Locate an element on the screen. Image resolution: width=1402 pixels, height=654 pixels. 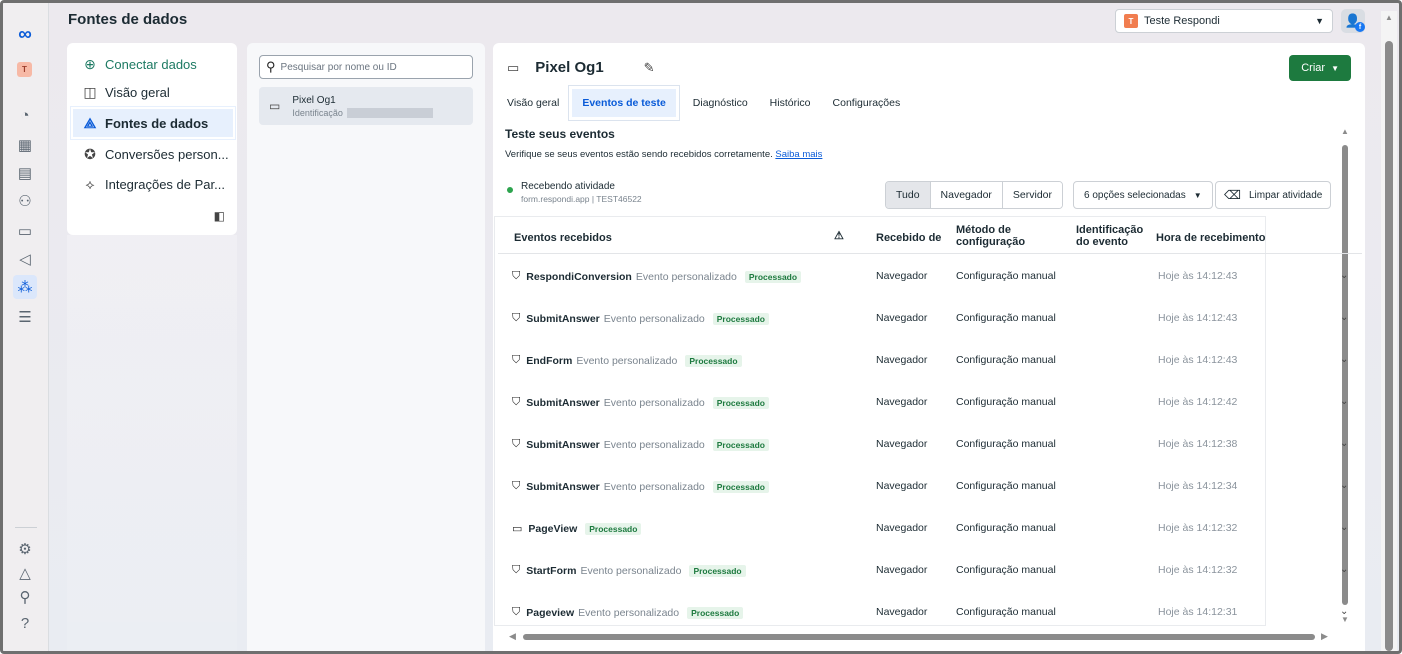
plus-circle-icon: ⊕ is located at coordinates (90, 63).